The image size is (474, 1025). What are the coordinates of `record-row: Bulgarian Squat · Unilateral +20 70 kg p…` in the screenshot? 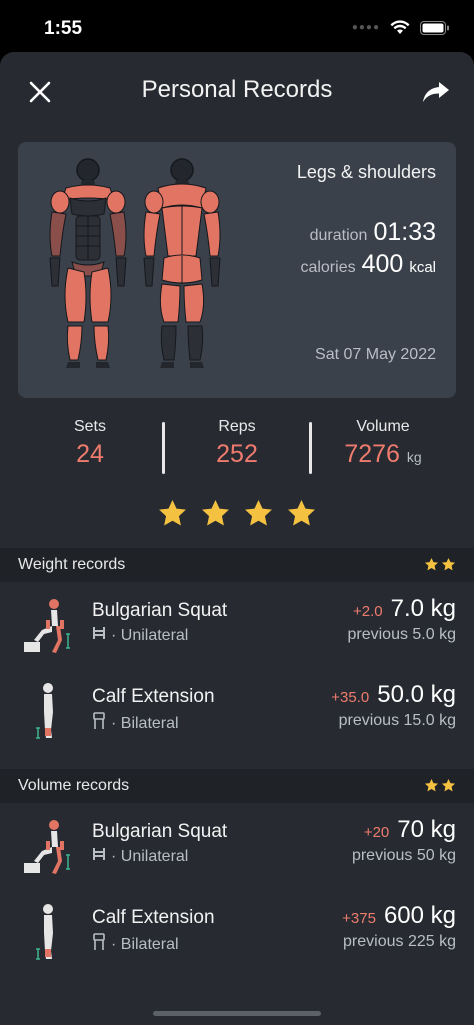 It's located at (237, 850).